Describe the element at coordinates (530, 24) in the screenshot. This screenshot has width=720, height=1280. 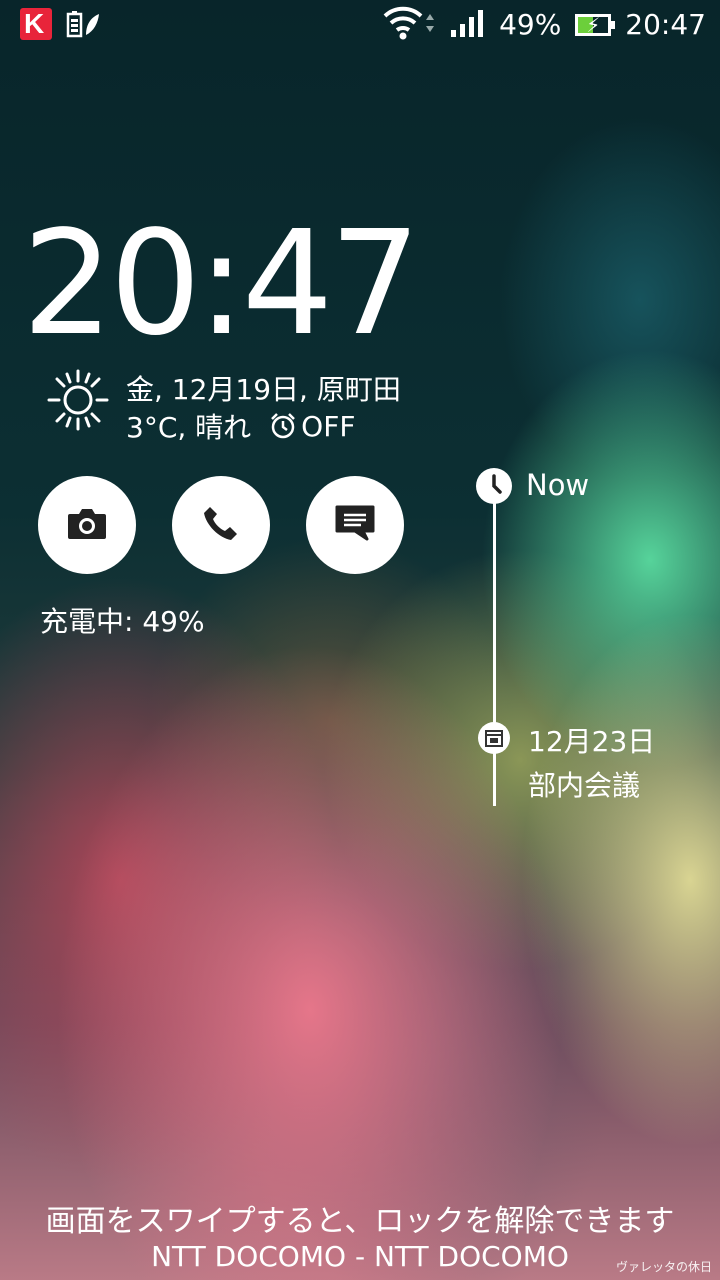
I see `battery-percent: 49%` at that location.